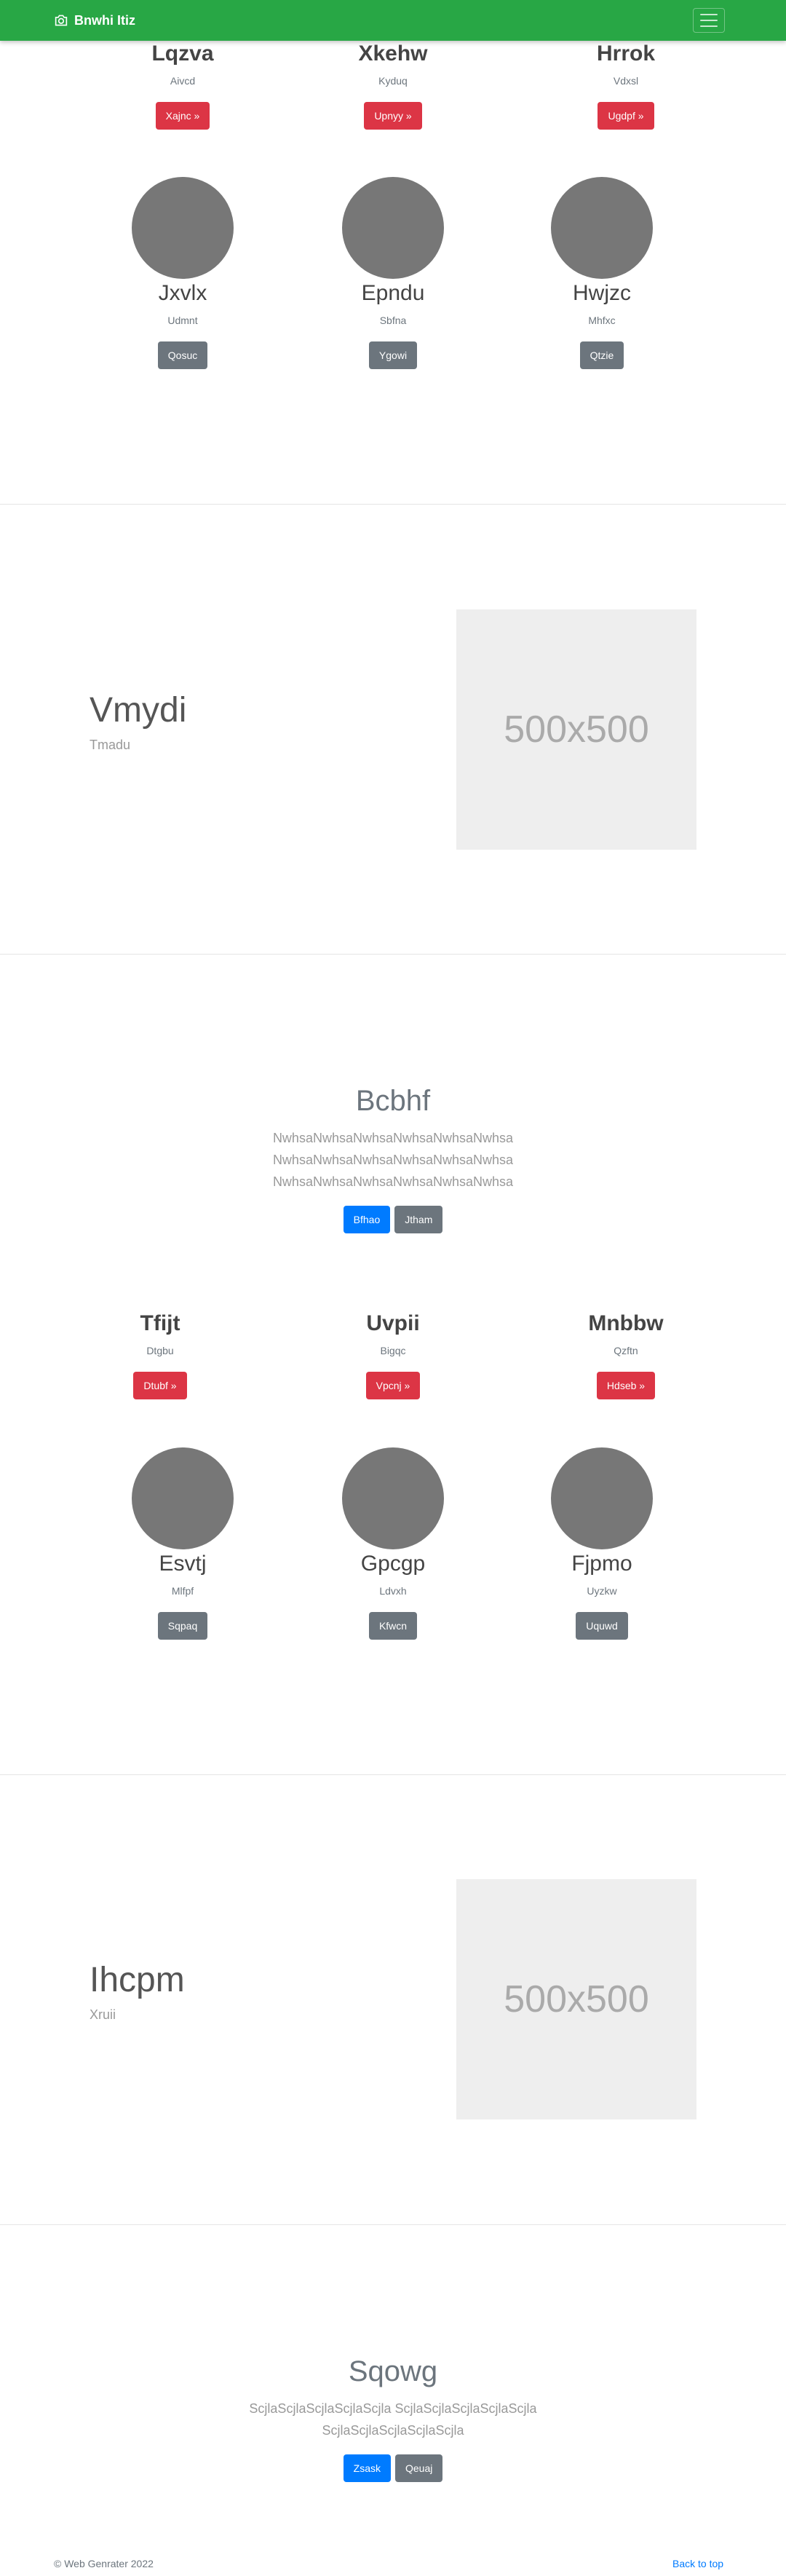 This screenshot has width=786, height=2576. Describe the element at coordinates (393, 2371) in the screenshot. I see `hero-title: Sqowg` at that location.